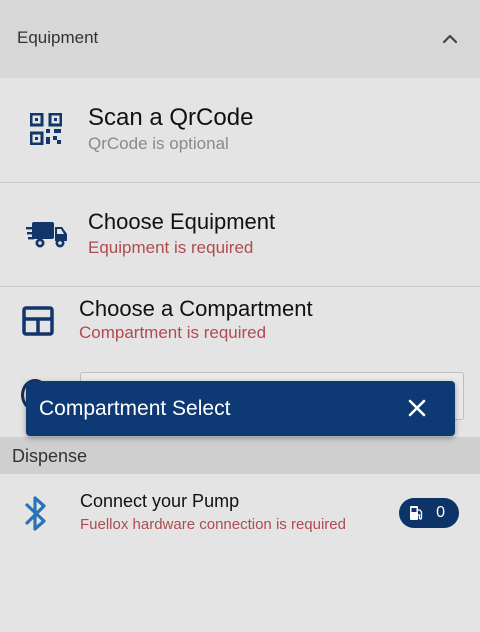  I want to click on row-title: Scan a QrCode, so click(171, 117).